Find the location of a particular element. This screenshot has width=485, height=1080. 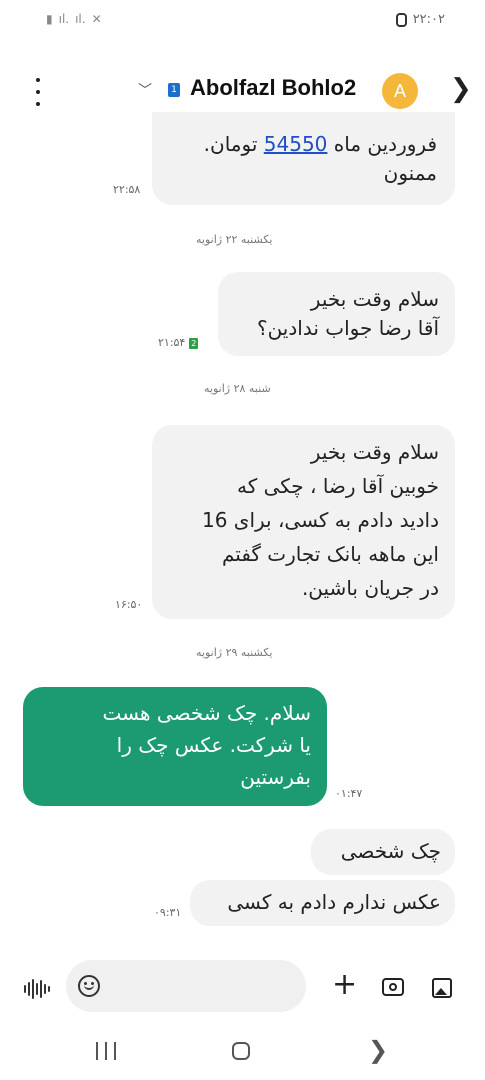

status-right: ۲۲:۰۲ is located at coordinates (420, 19).